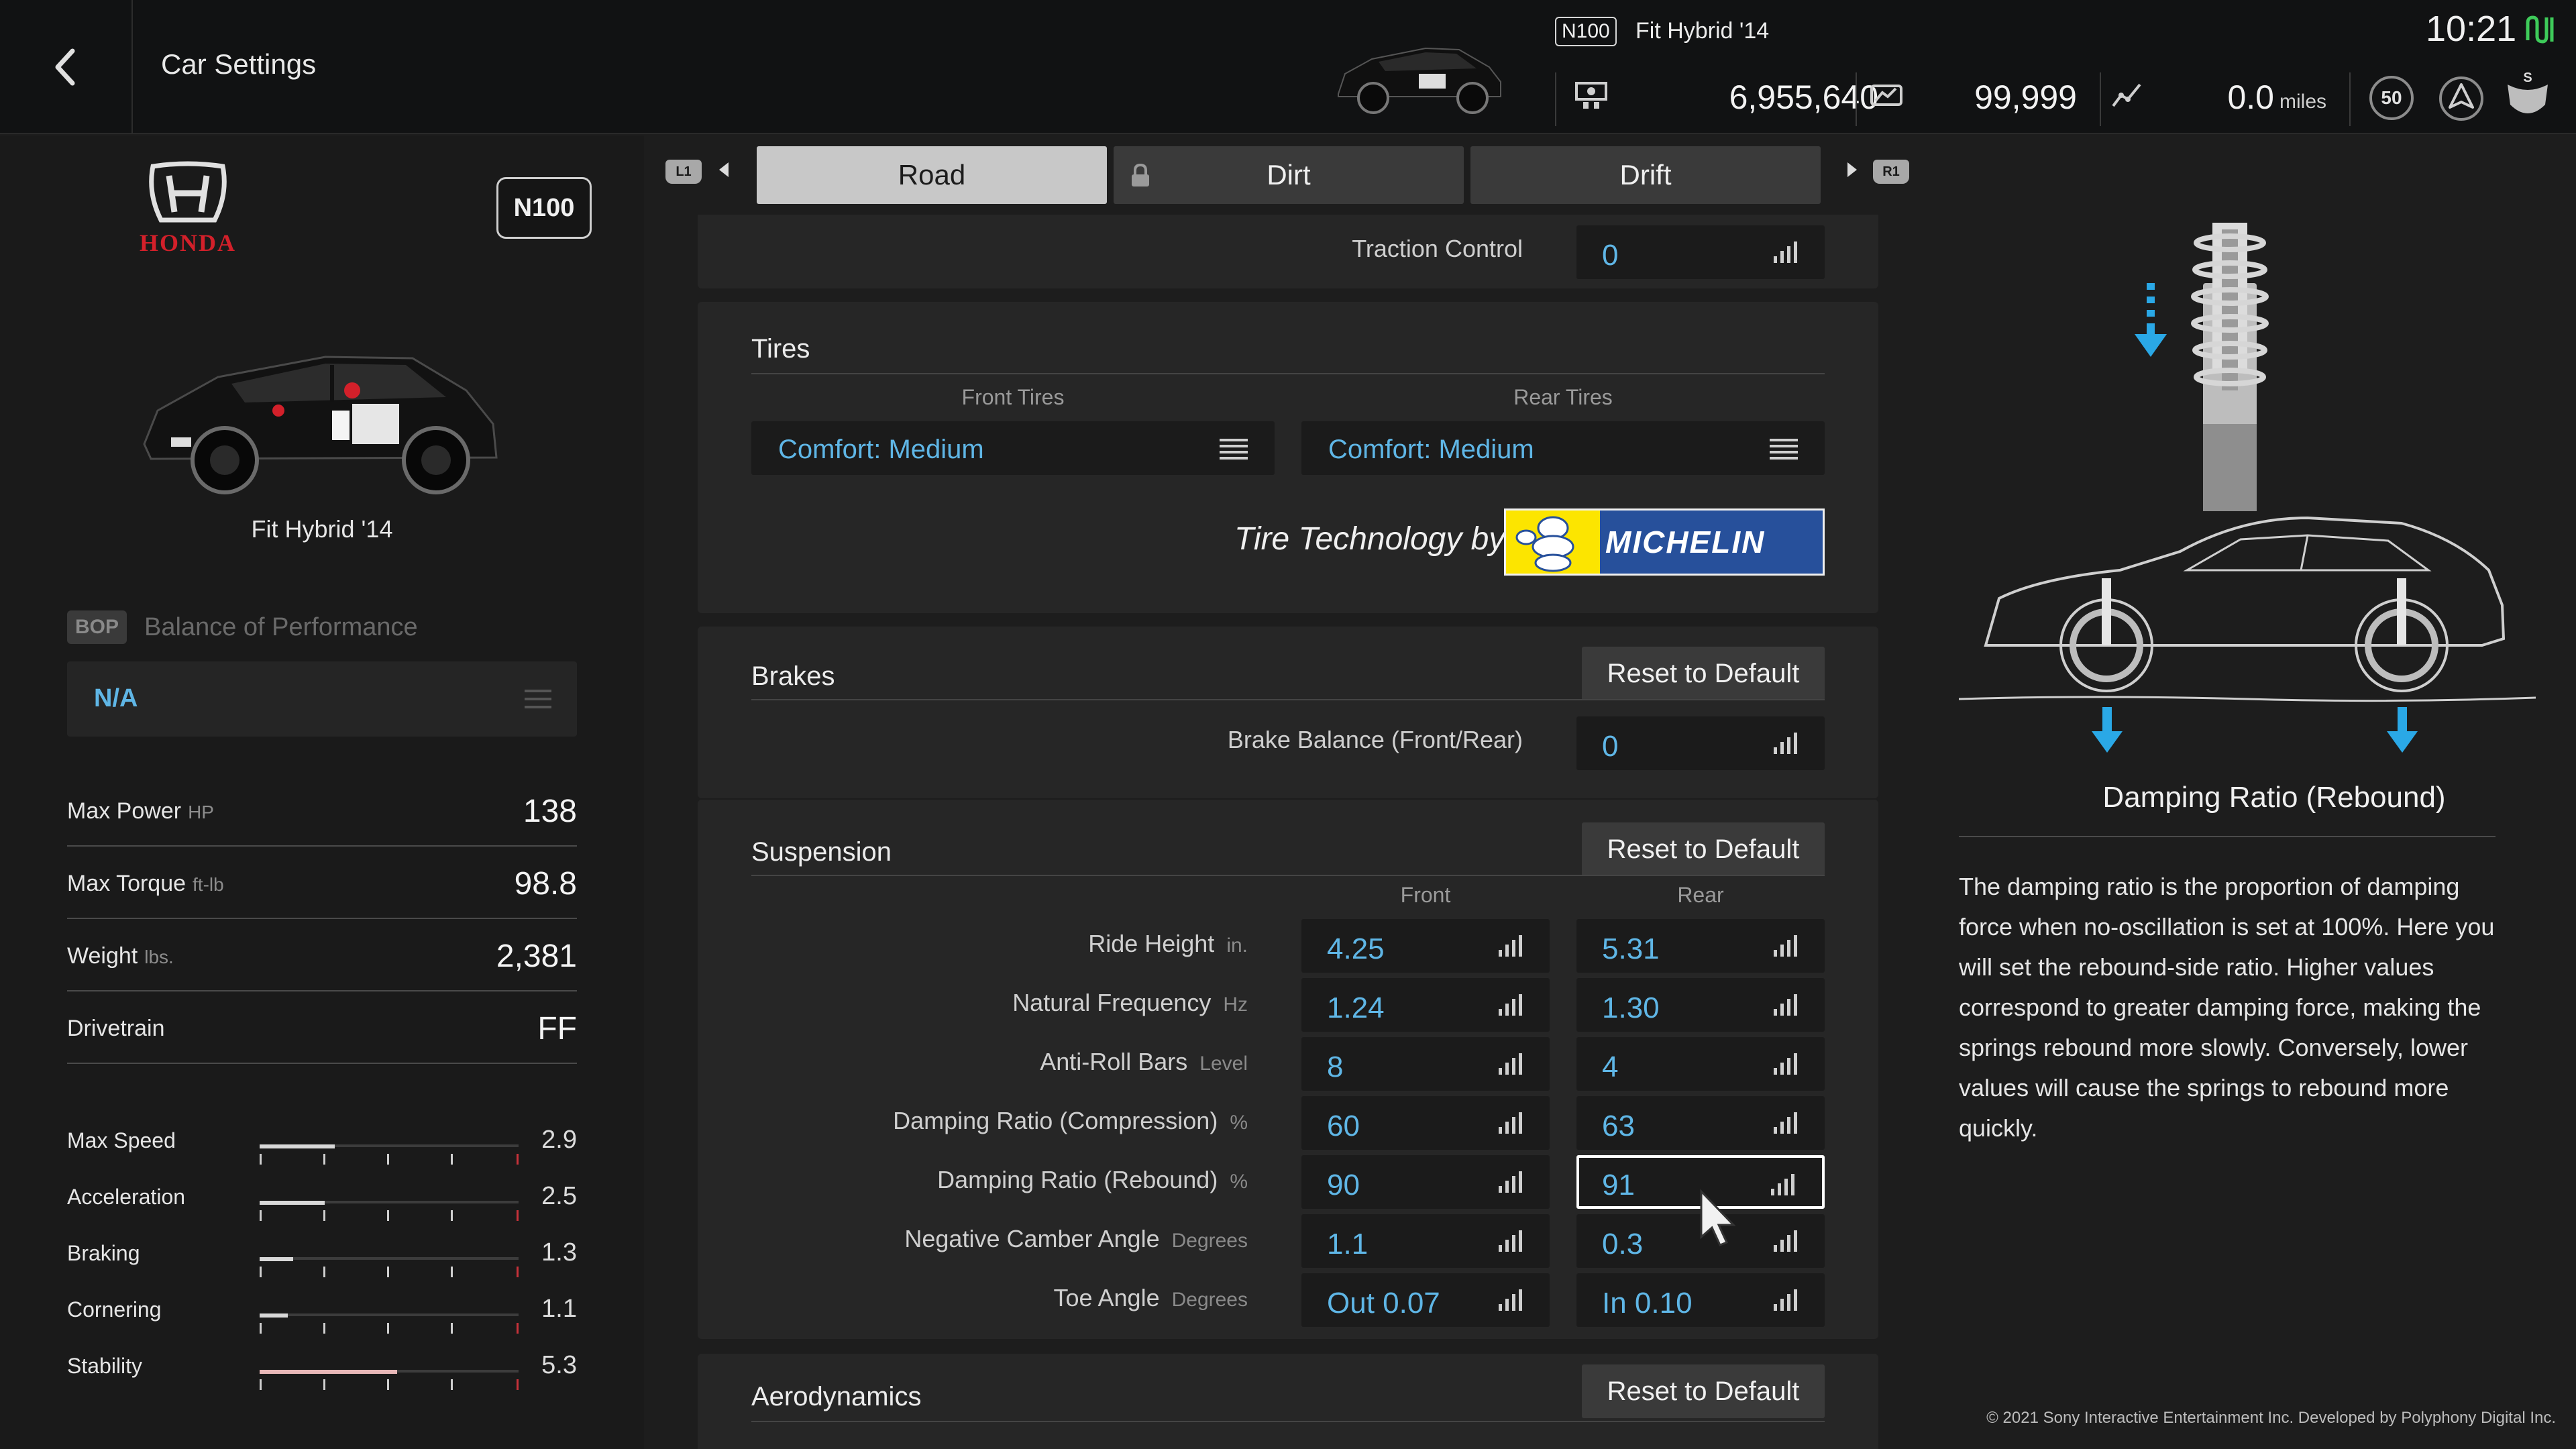 The height and width of the screenshot is (1449, 2576). I want to click on tab-bar: L1 Road Dirt Drift R1, so click(1281, 175).